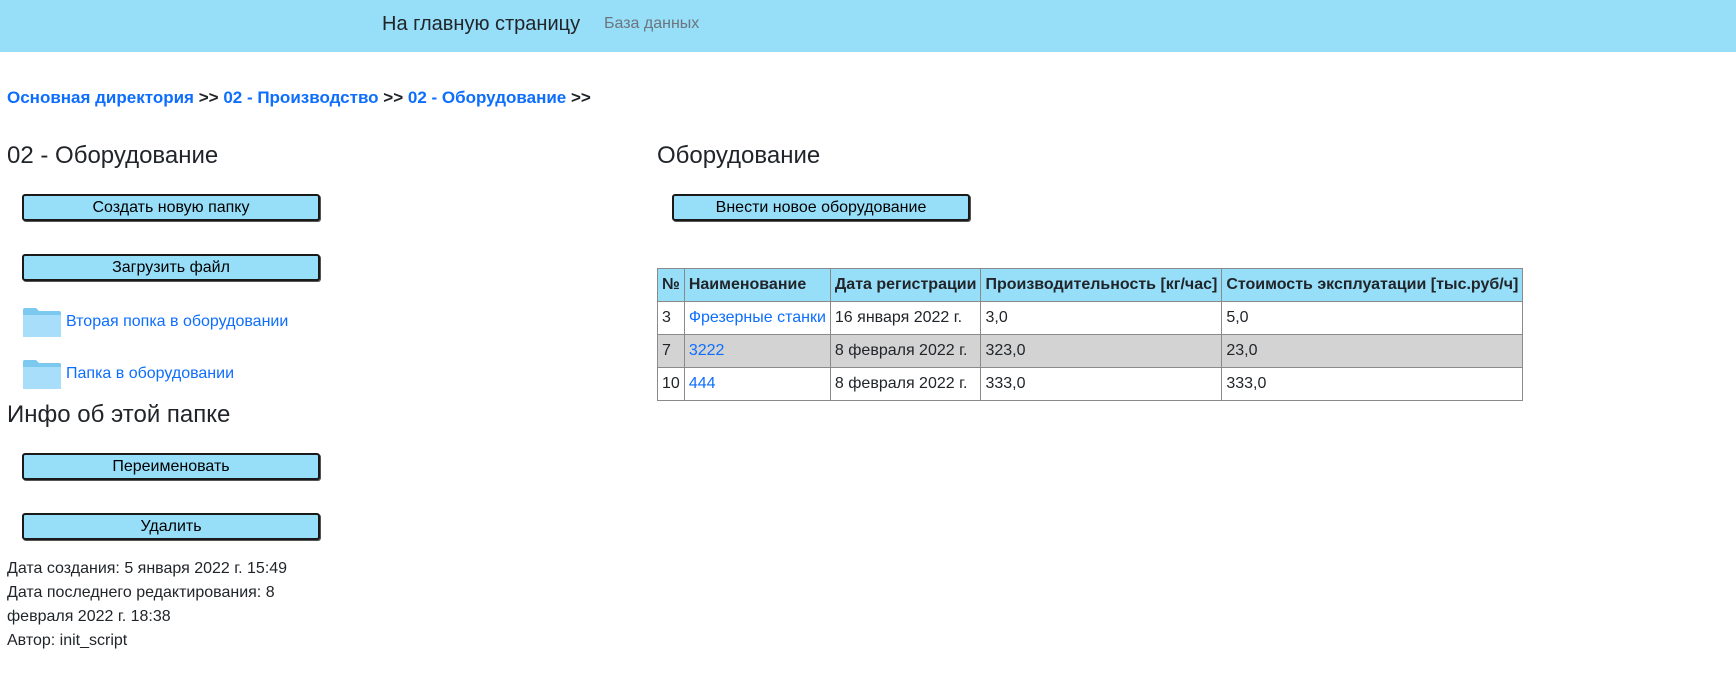 The image size is (1736, 681). I want to click on create-folder-button: Создать новую папку, so click(171, 207).